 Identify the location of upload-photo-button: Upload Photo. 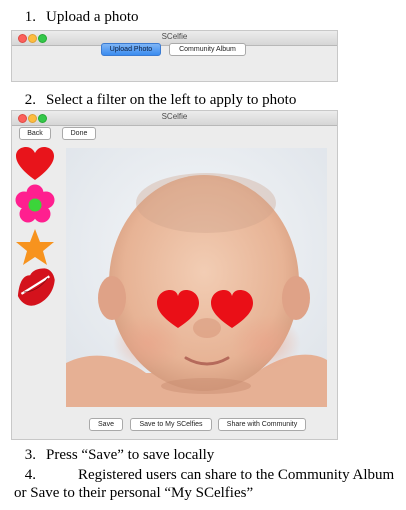
(131, 49).